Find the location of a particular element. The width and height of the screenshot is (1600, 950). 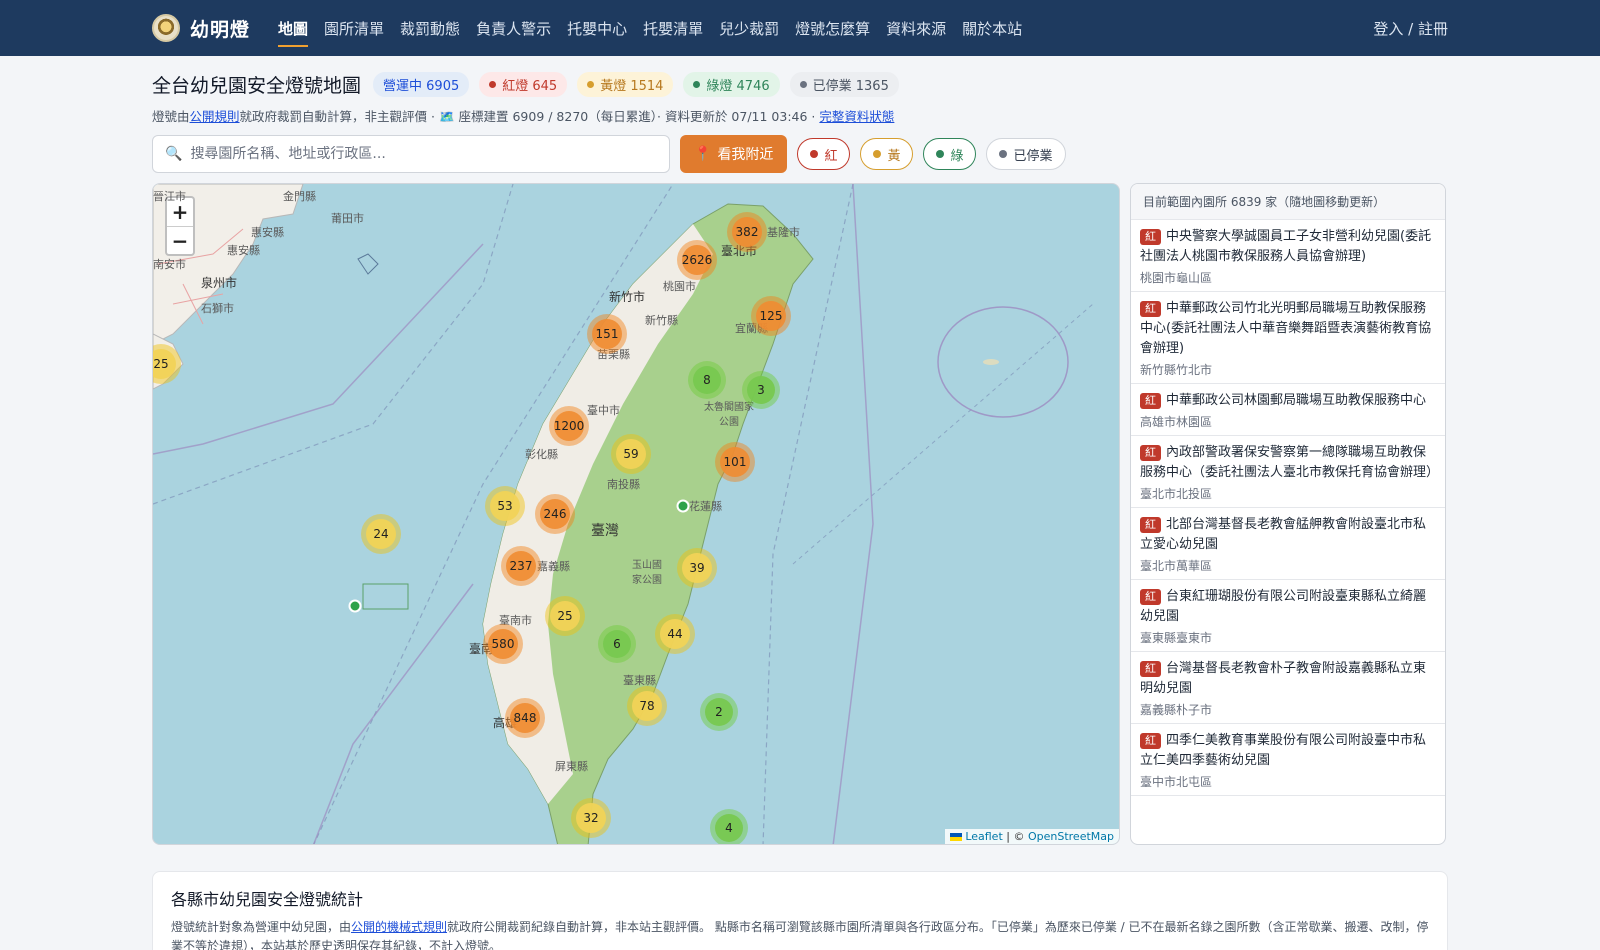

nav-link-map: 地圖 is located at coordinates (293, 28).